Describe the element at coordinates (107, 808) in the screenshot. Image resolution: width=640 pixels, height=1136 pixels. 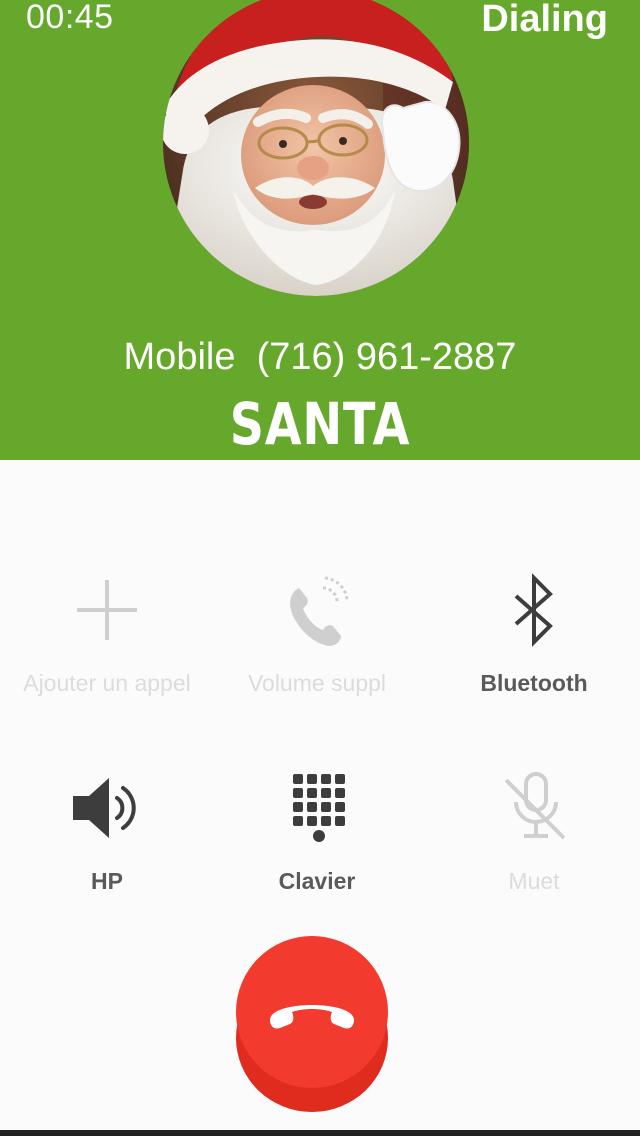
I see `speaker-icon` at that location.